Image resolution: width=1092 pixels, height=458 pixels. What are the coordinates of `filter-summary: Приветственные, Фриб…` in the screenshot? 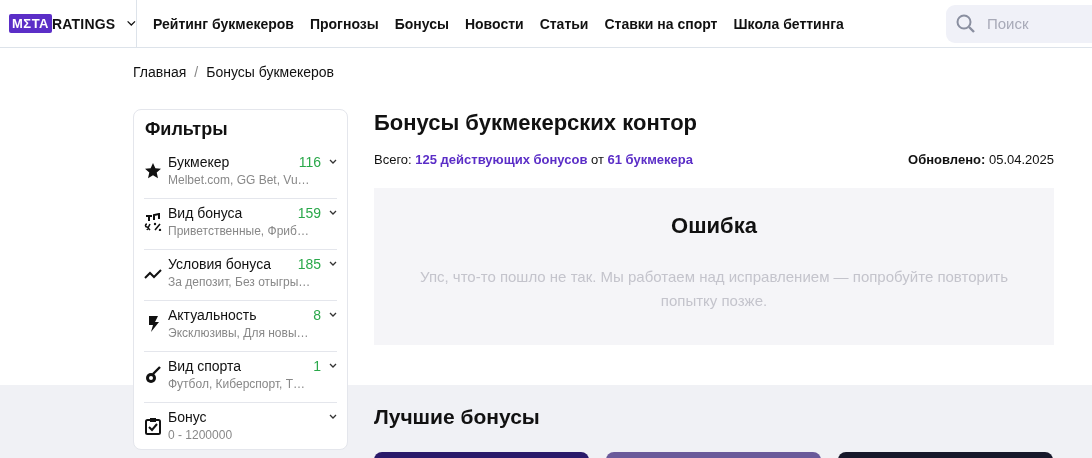 It's located at (239, 231).